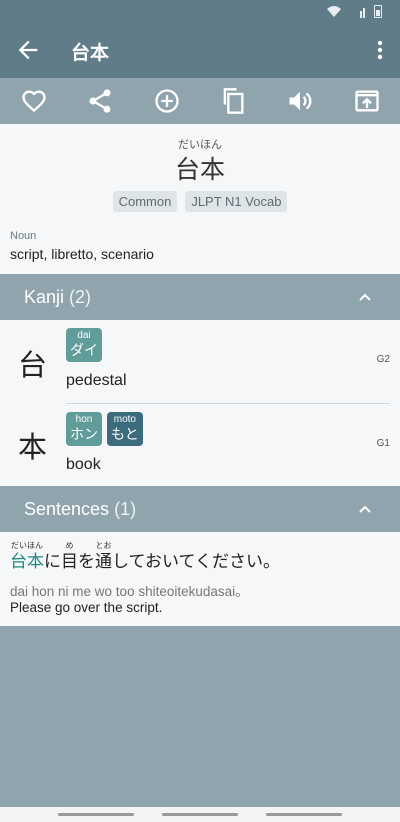 This screenshot has height=822, width=400. I want to click on part-of-speech: Noun, so click(23, 236).